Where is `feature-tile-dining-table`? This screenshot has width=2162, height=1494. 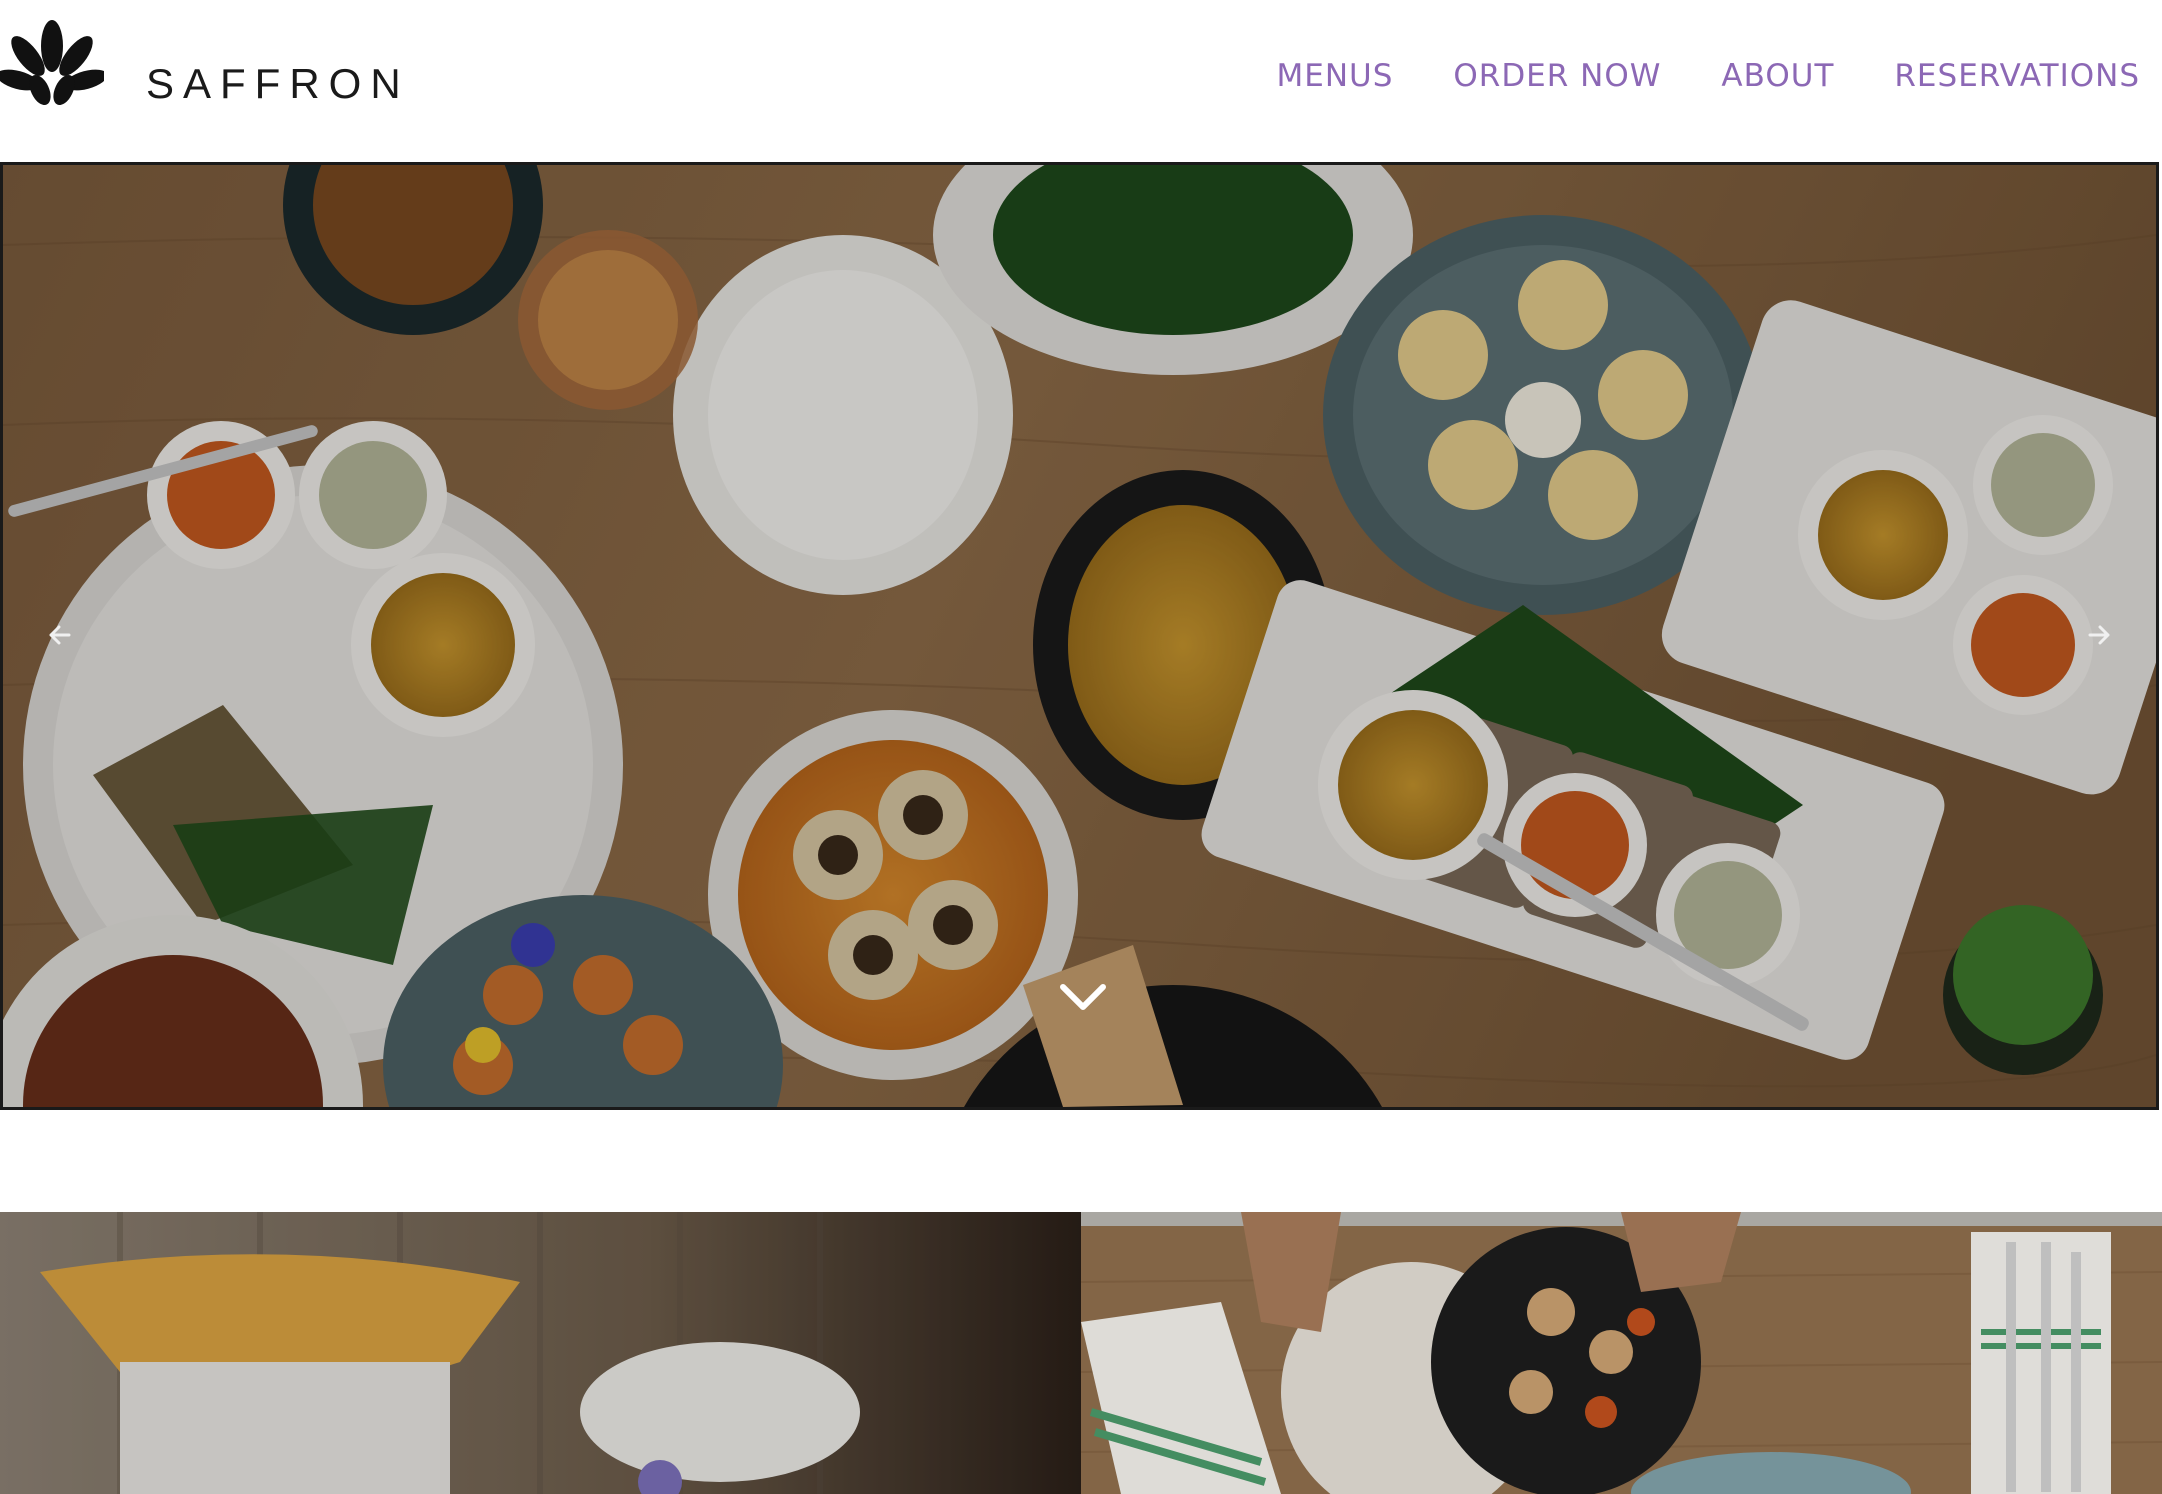
feature-tile-dining-table is located at coordinates (1621, 1353).